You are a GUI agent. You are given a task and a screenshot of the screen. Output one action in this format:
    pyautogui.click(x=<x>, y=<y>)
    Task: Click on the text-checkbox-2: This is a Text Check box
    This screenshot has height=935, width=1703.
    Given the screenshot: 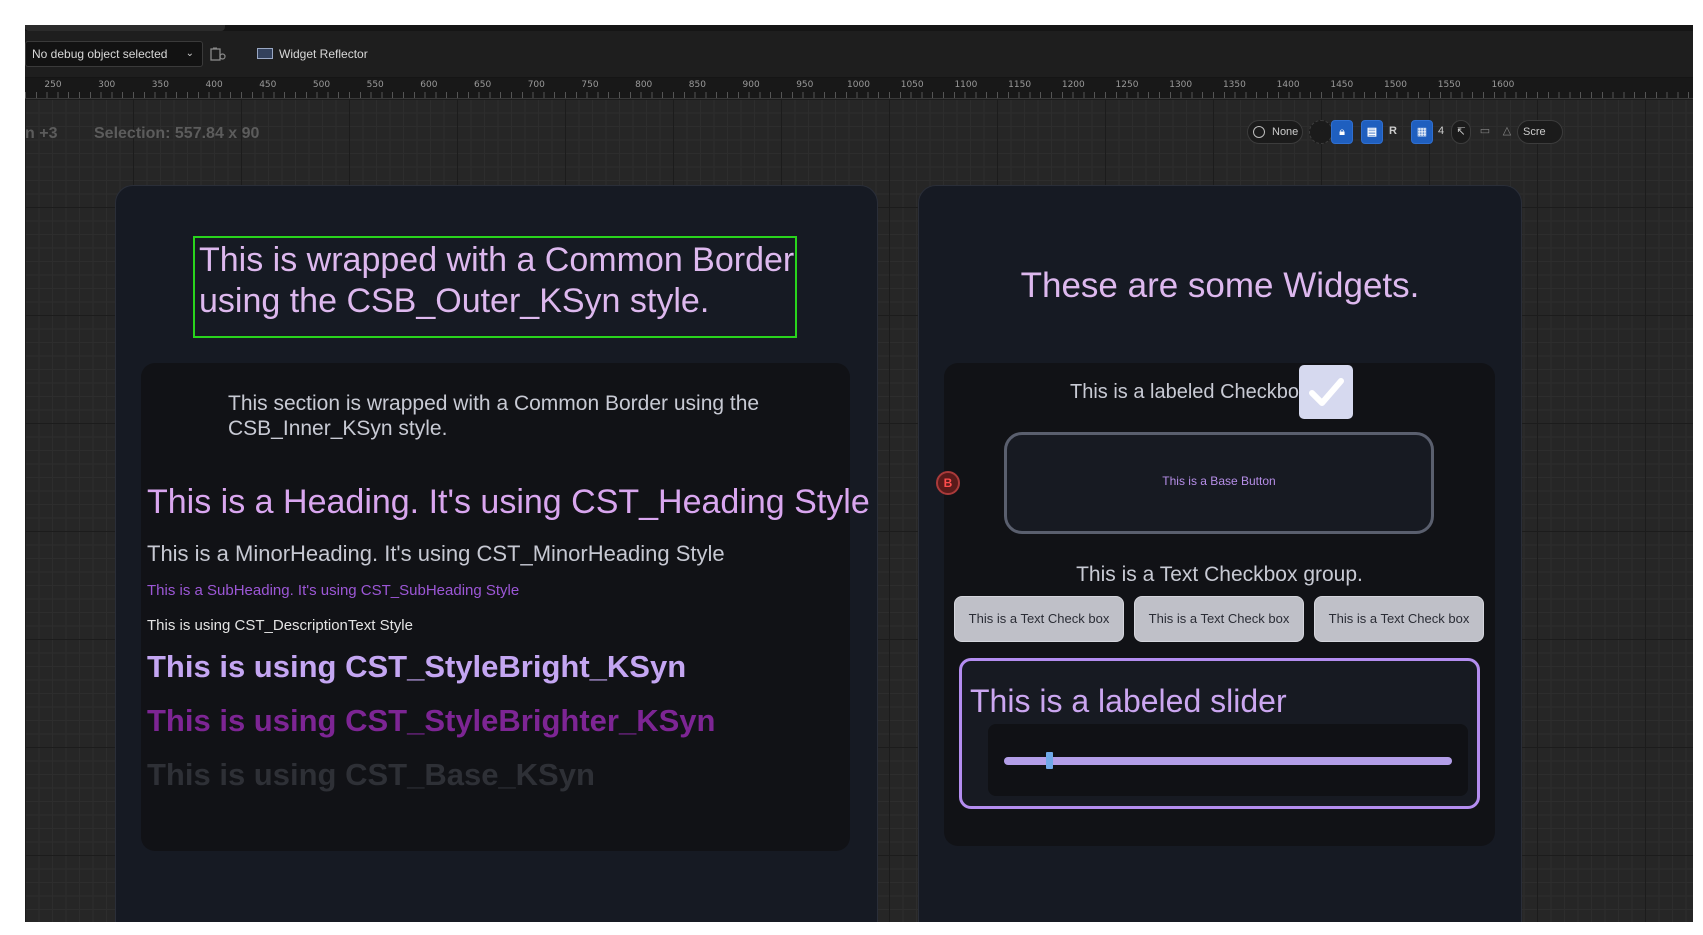 What is the action you would take?
    pyautogui.click(x=1219, y=619)
    